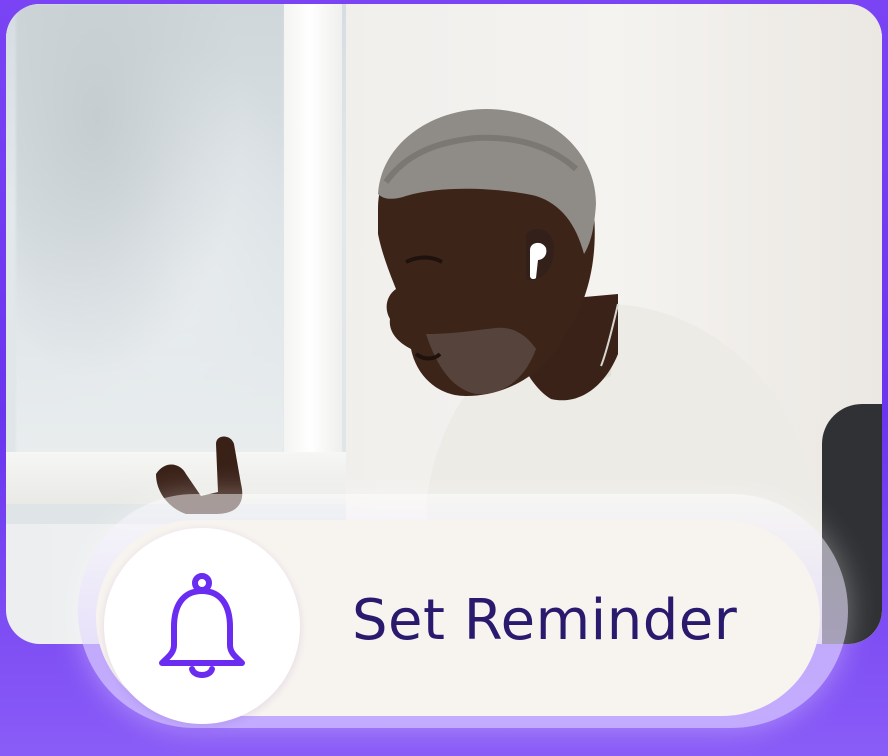 The height and width of the screenshot is (756, 888). I want to click on bell-icon-circle, so click(202, 626).